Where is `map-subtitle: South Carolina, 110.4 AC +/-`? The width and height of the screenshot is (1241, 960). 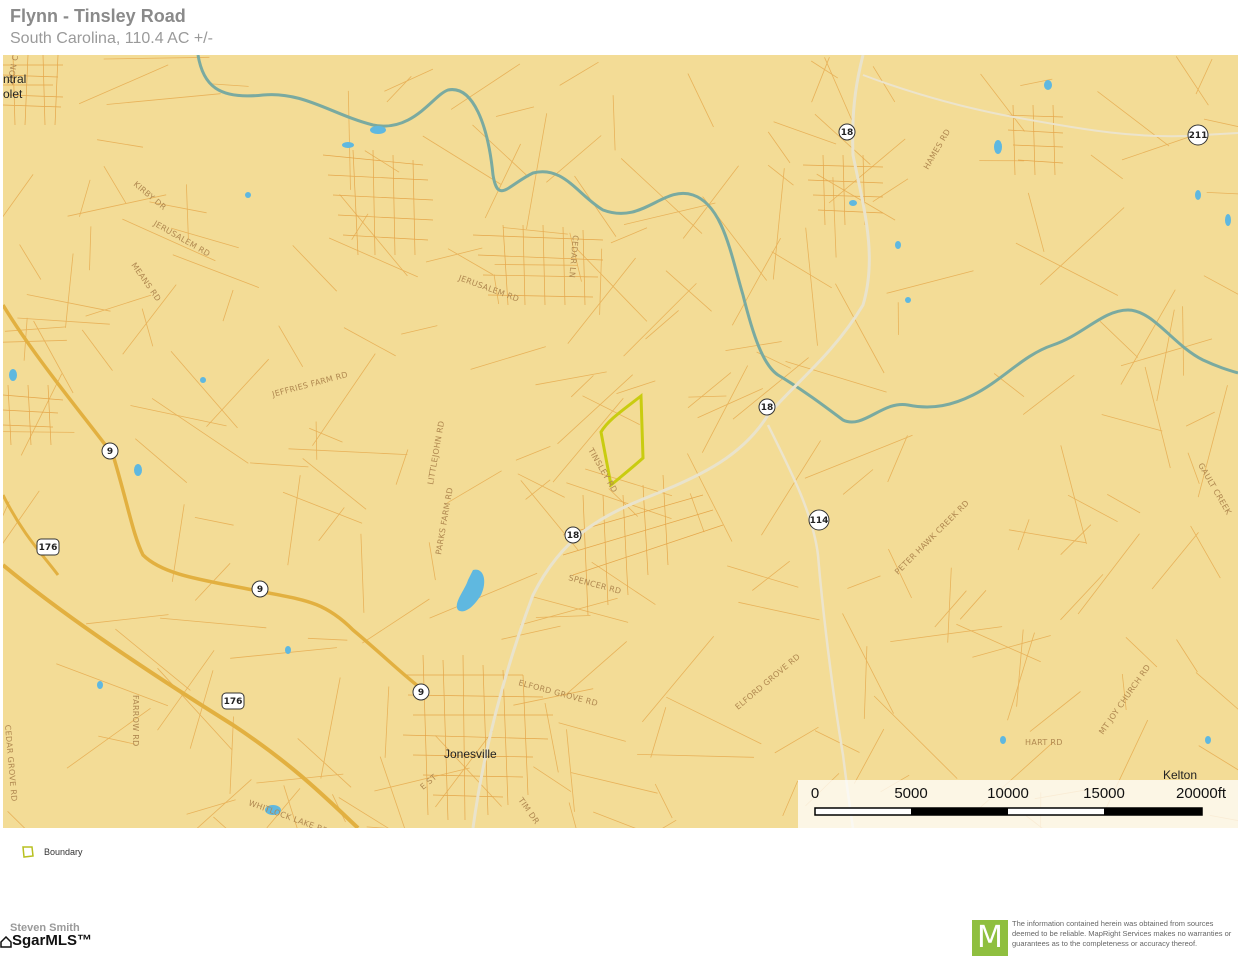
map-subtitle: South Carolina, 110.4 AC +/- is located at coordinates (111, 38).